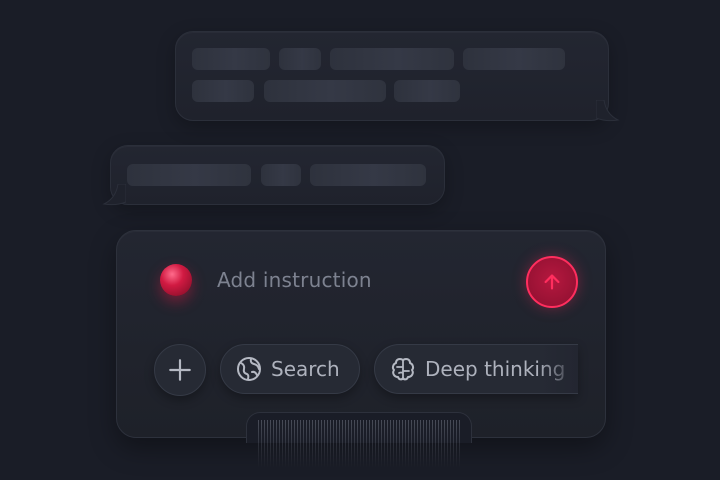  Describe the element at coordinates (476, 369) in the screenshot. I see `deep-thinking-toggle-button: Deep thinking` at that location.